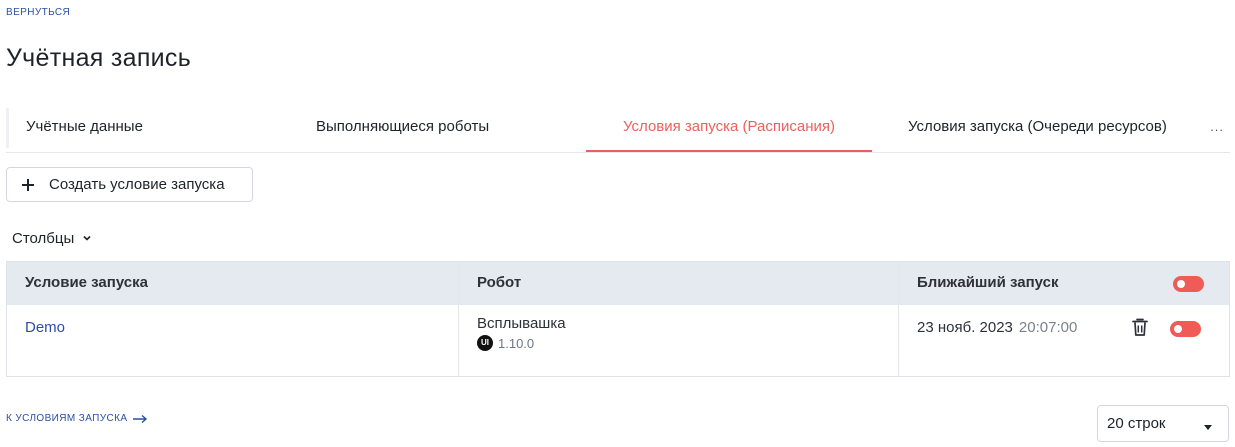 The image size is (1235, 447). Describe the element at coordinates (988, 283) in the screenshot. I see `column-header-next-run: Ближайший запуск` at that location.